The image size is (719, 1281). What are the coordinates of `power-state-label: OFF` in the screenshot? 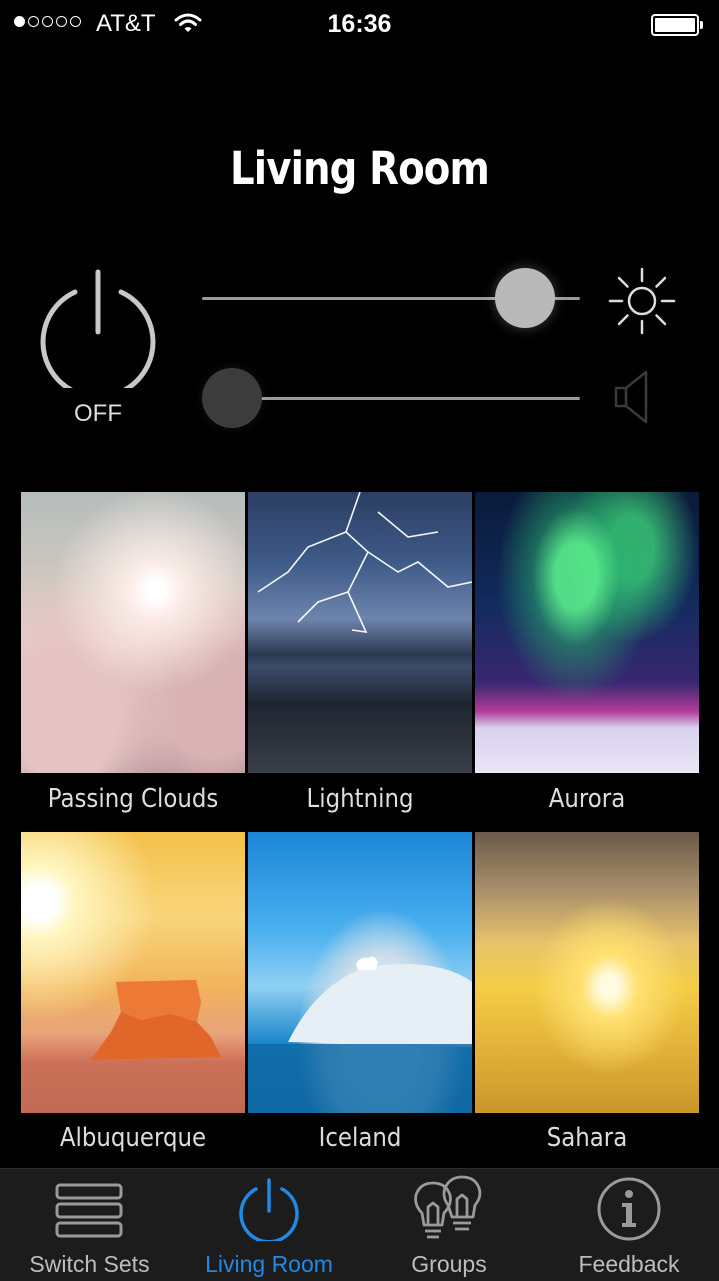 It's located at (98, 413).